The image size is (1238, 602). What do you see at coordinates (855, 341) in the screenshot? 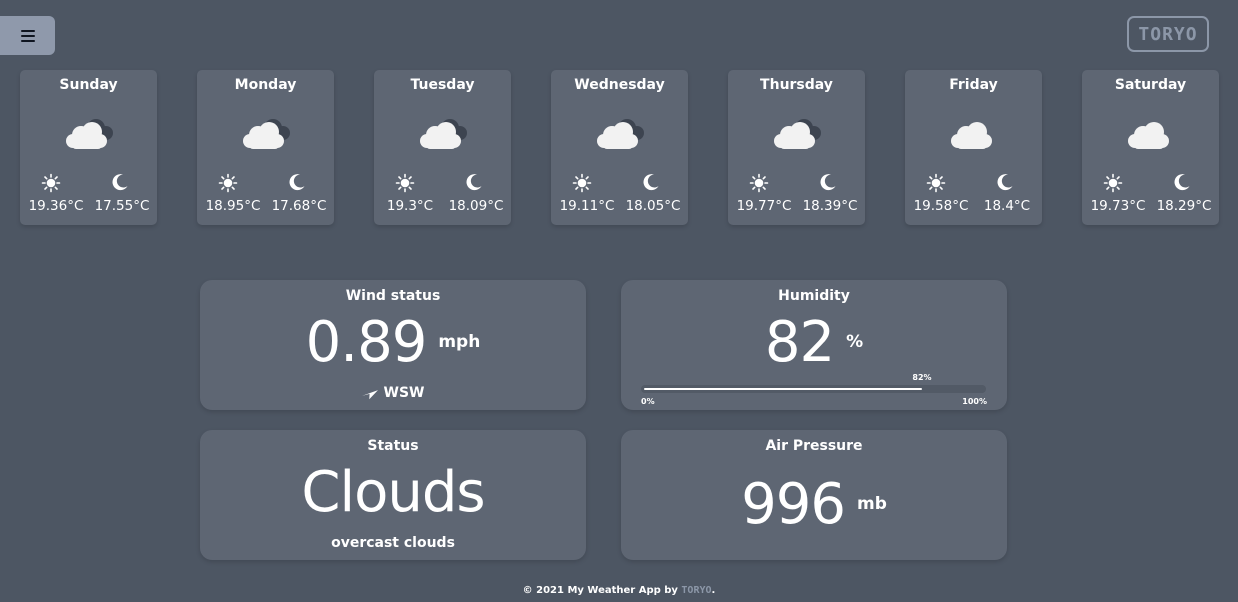
I see `humidity-unit: %` at bounding box center [855, 341].